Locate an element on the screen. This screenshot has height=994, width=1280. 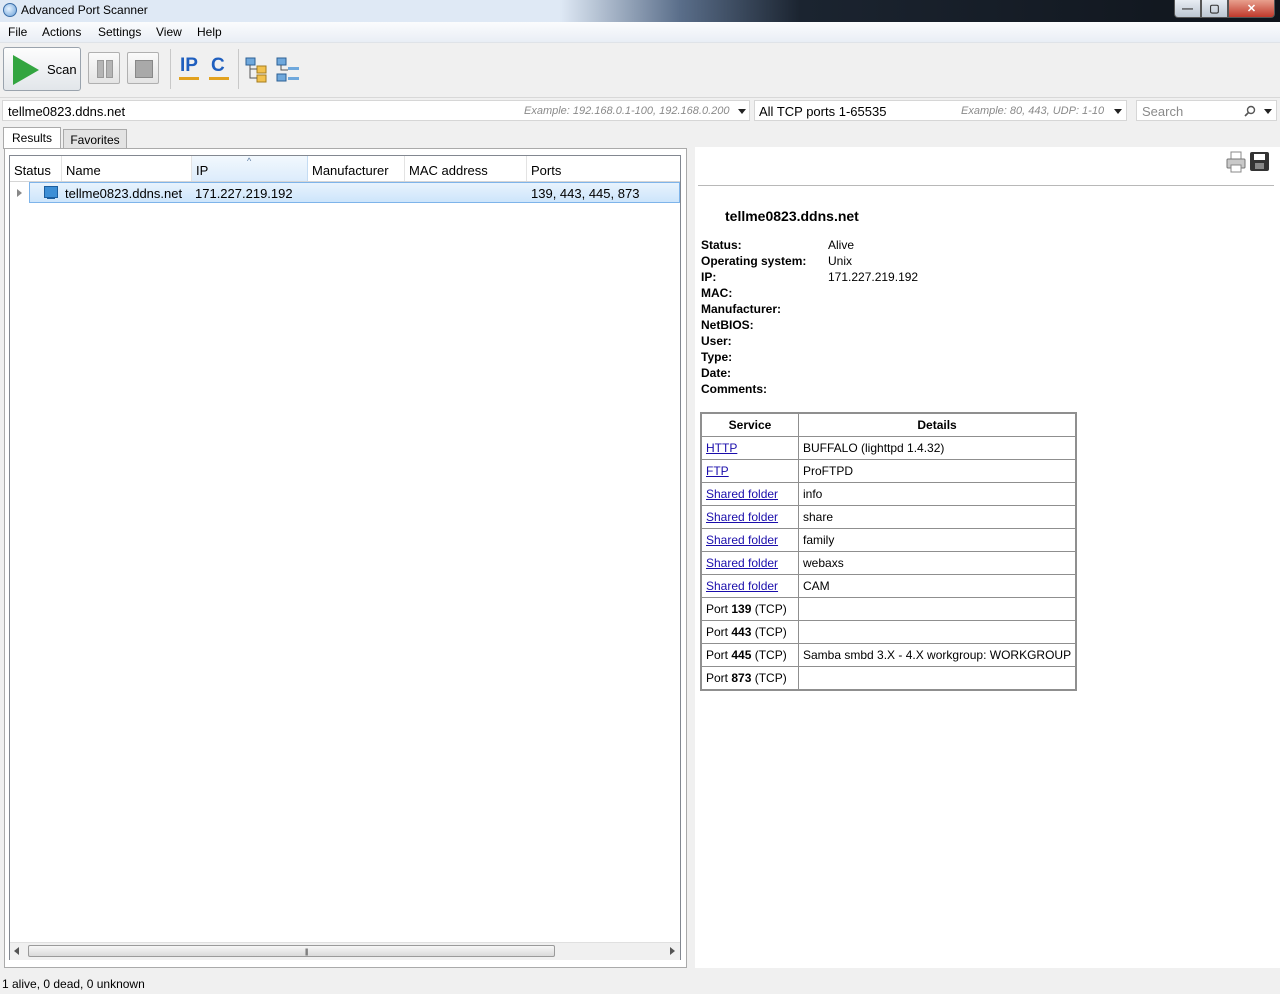
collapse-all-button is located at coordinates (288, 70).